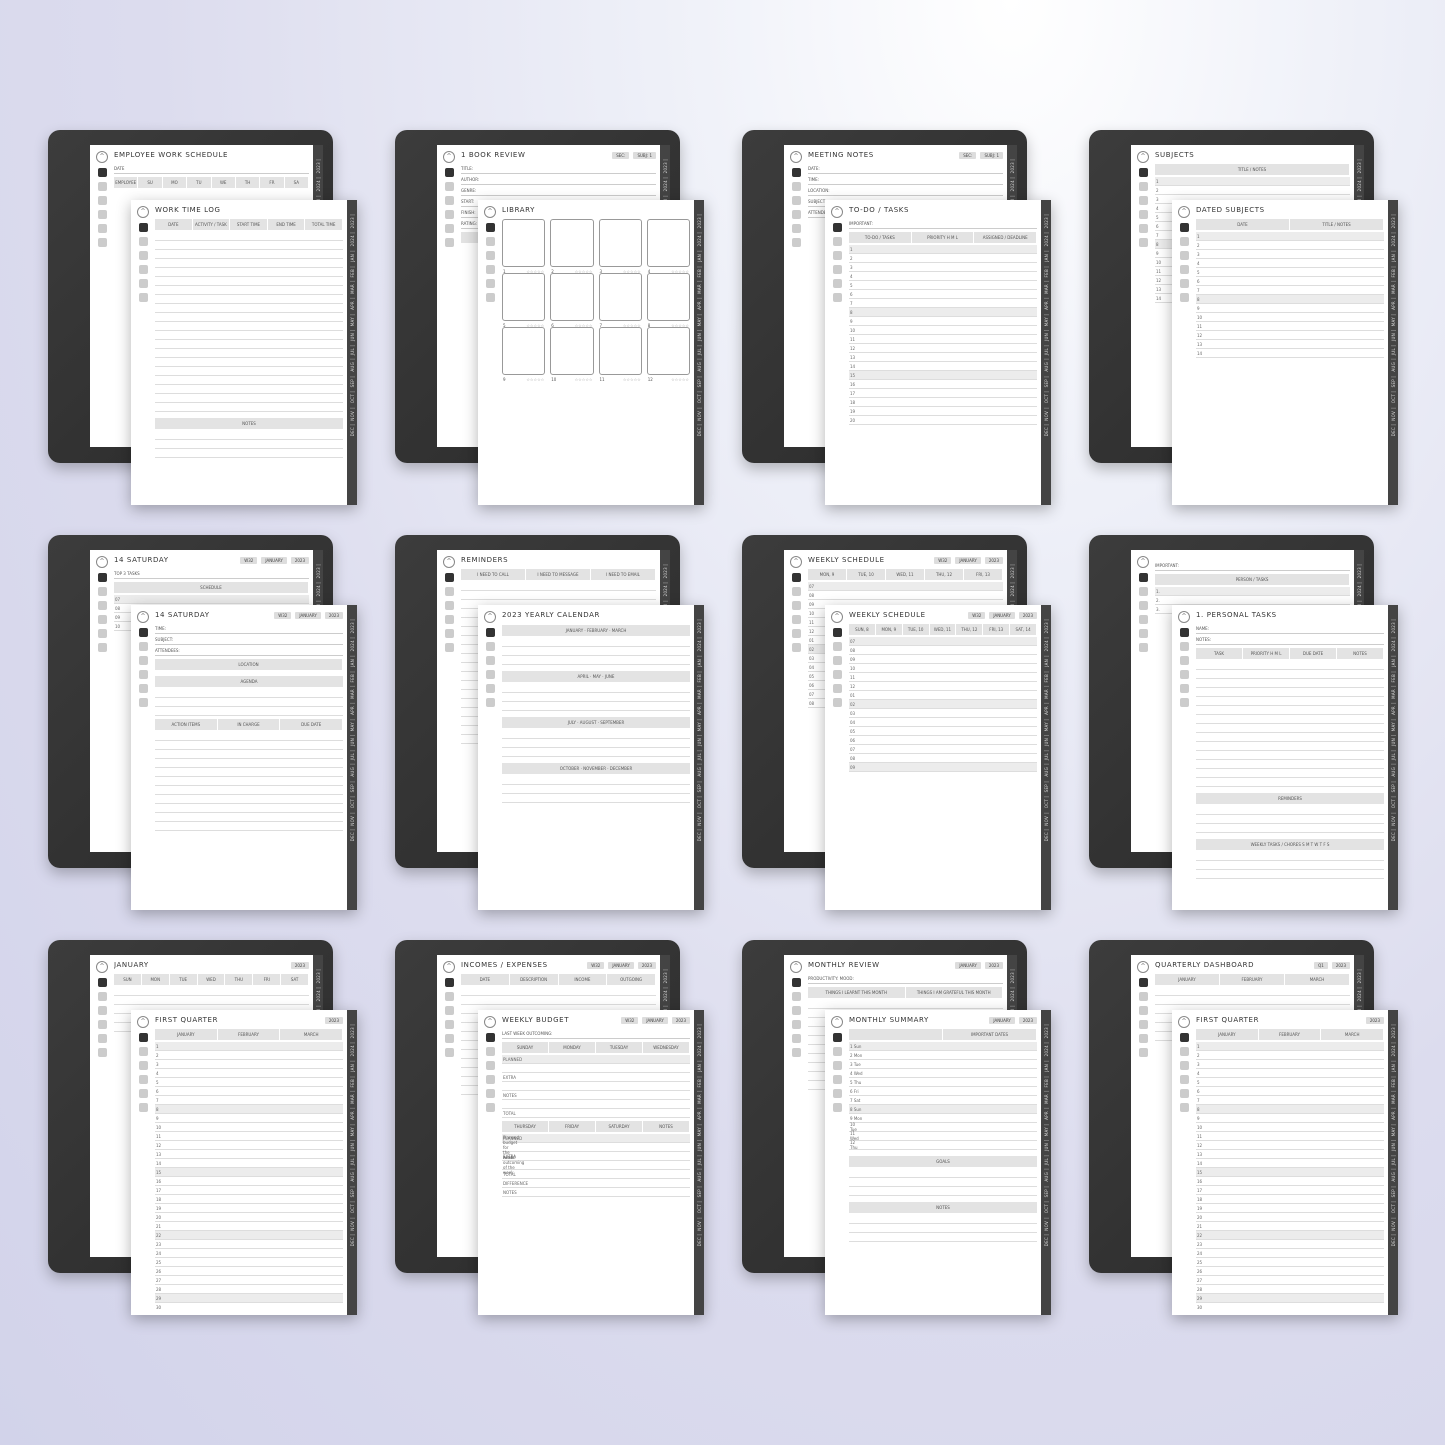 Image resolution: width=1445 pixels, height=1445 pixels. Describe the element at coordinates (1359, 590) in the screenshot. I see `side-tab: 2024` at that location.